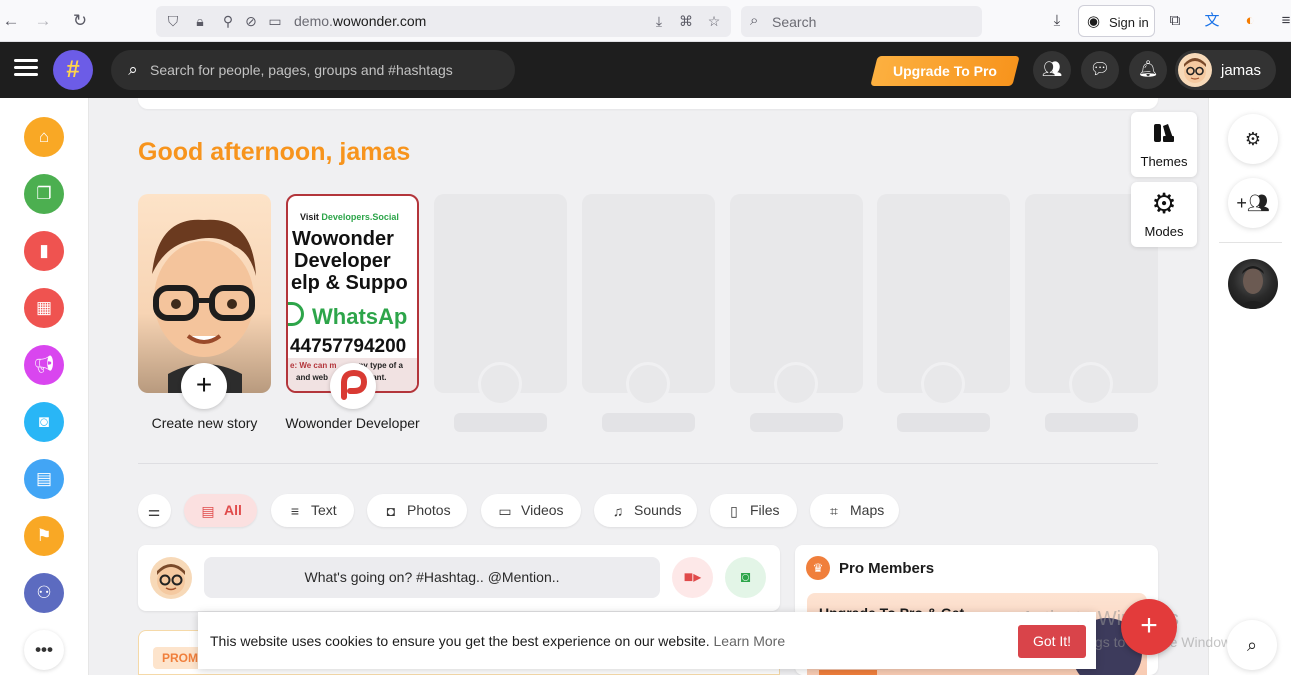 The image size is (1291, 675). I want to click on developer-avatar, so click(353, 386).